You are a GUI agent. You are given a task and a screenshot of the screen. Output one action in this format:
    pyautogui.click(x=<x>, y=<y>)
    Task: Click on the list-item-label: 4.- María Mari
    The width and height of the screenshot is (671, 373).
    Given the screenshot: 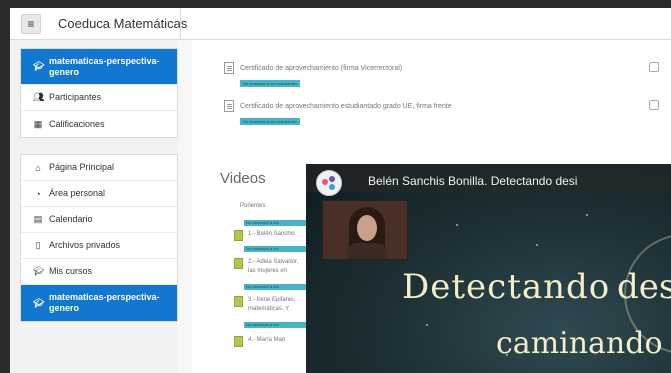 What is the action you would take?
    pyautogui.click(x=266, y=341)
    